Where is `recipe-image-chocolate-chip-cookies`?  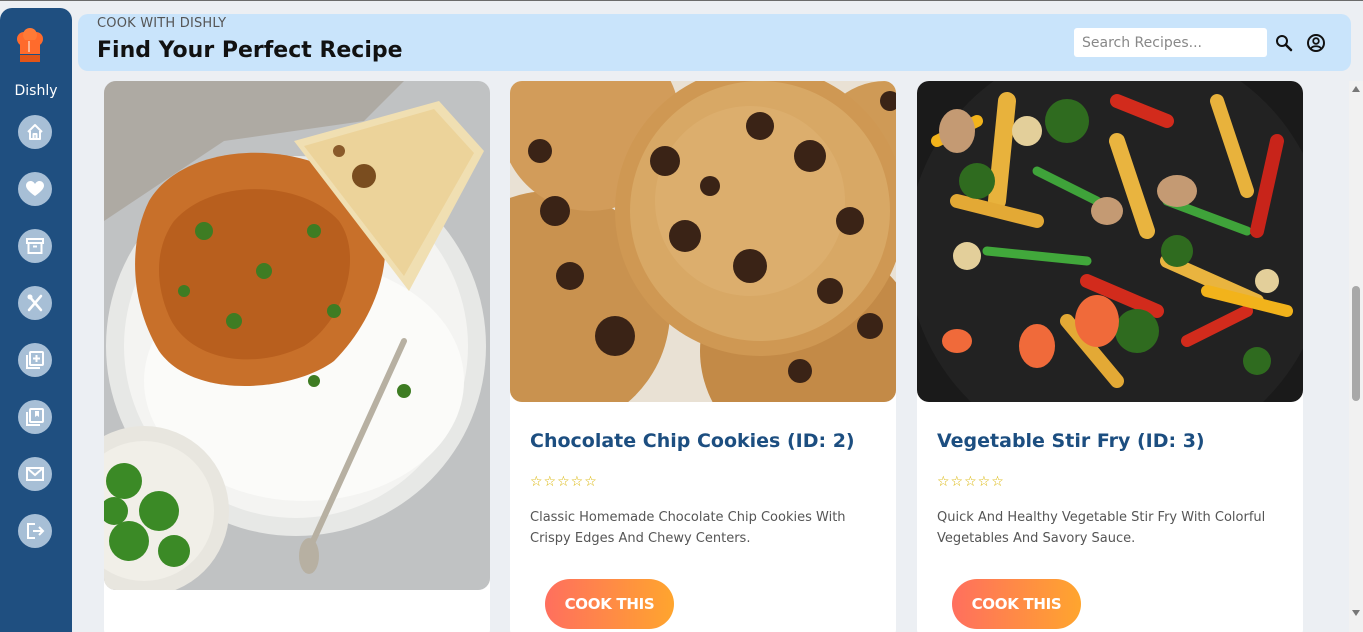
recipe-image-chocolate-chip-cookies is located at coordinates (703, 241).